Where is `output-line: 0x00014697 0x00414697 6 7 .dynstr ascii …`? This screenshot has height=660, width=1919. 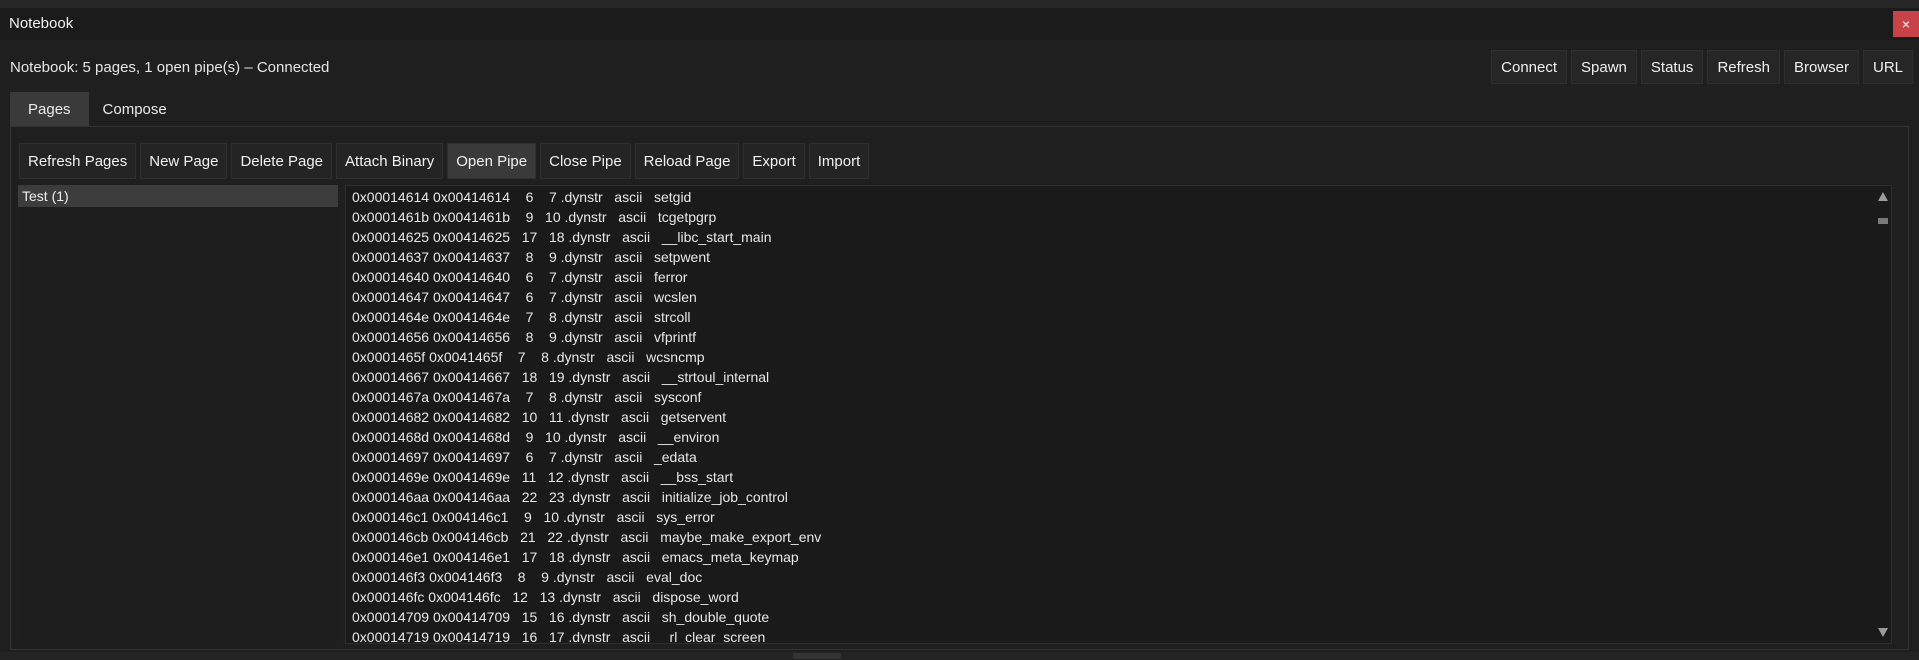
output-line: 0x00014697 0x00414697 6 7 .dynstr ascii … is located at coordinates (524, 457).